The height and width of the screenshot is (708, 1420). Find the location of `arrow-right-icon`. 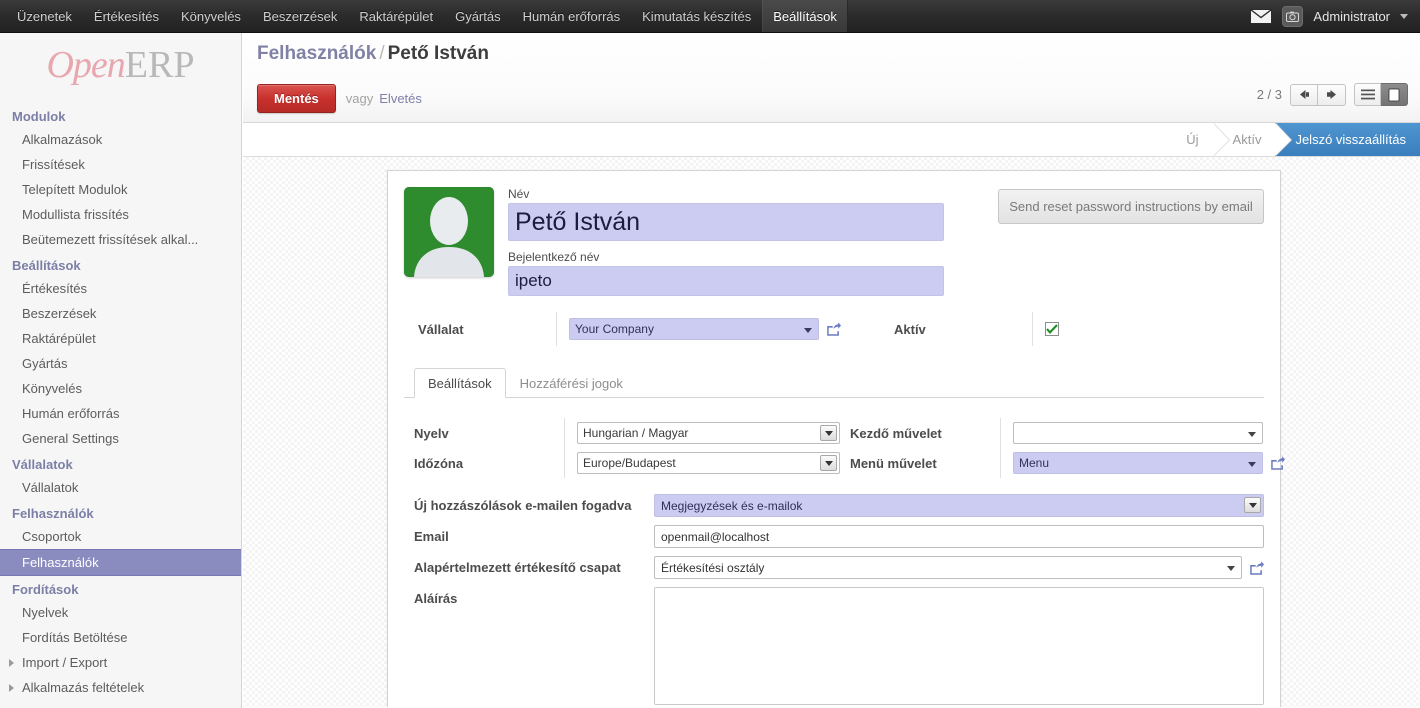

arrow-right-icon is located at coordinates (1331, 94).